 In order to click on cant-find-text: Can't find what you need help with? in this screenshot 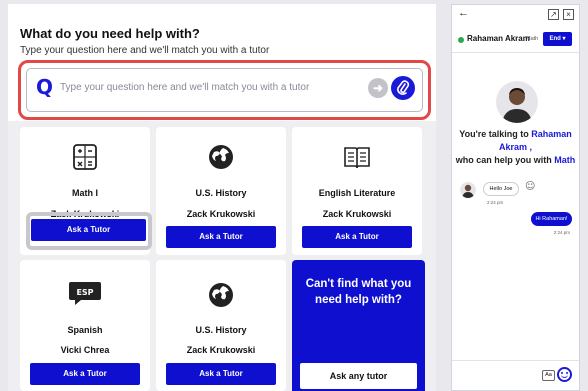, I will do `click(358, 292)`.